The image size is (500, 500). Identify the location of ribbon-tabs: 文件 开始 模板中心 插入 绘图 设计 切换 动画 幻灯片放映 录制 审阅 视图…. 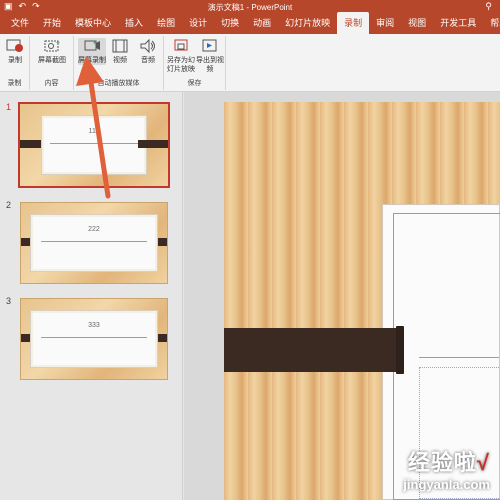
(250, 23).